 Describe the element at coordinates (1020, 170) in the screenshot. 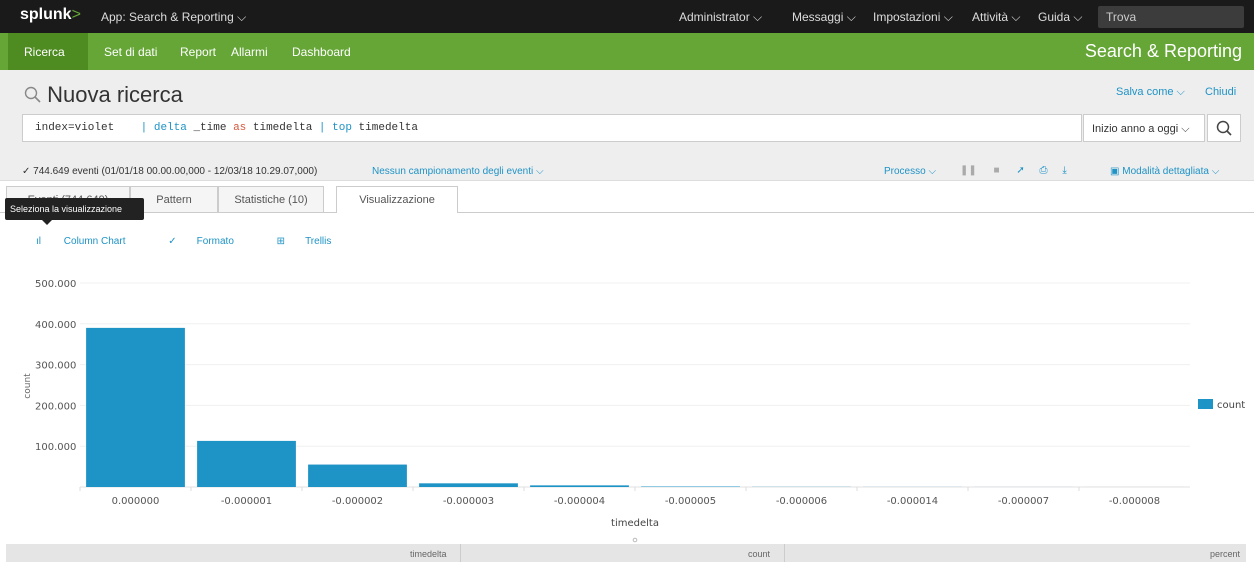

I see `share-icon: ➚` at that location.